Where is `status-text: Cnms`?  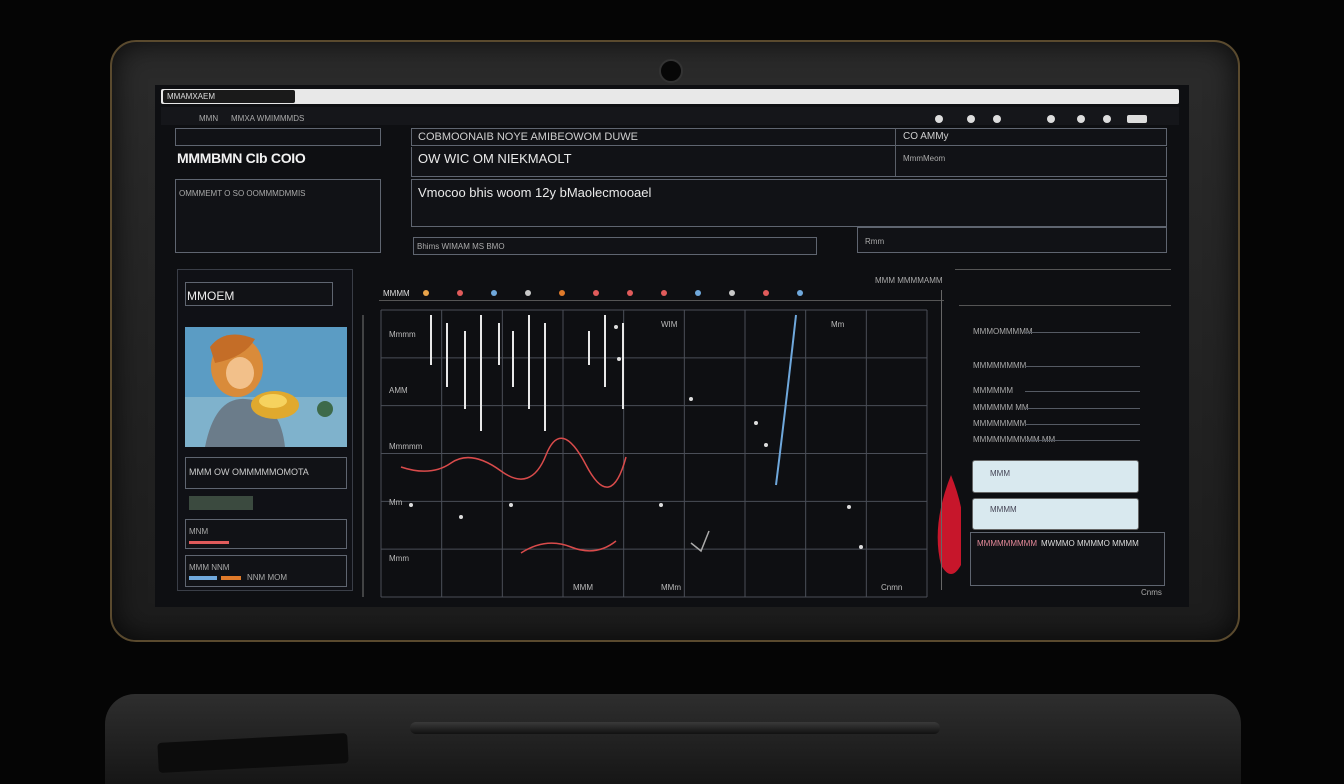
status-text: Cnms is located at coordinates (1151, 592).